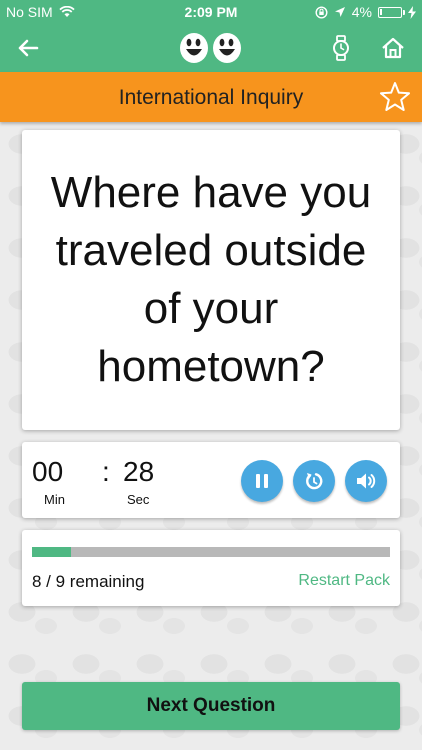 Image resolution: width=422 pixels, height=750 pixels. I want to click on category-header: International Inquiry, so click(211, 97).